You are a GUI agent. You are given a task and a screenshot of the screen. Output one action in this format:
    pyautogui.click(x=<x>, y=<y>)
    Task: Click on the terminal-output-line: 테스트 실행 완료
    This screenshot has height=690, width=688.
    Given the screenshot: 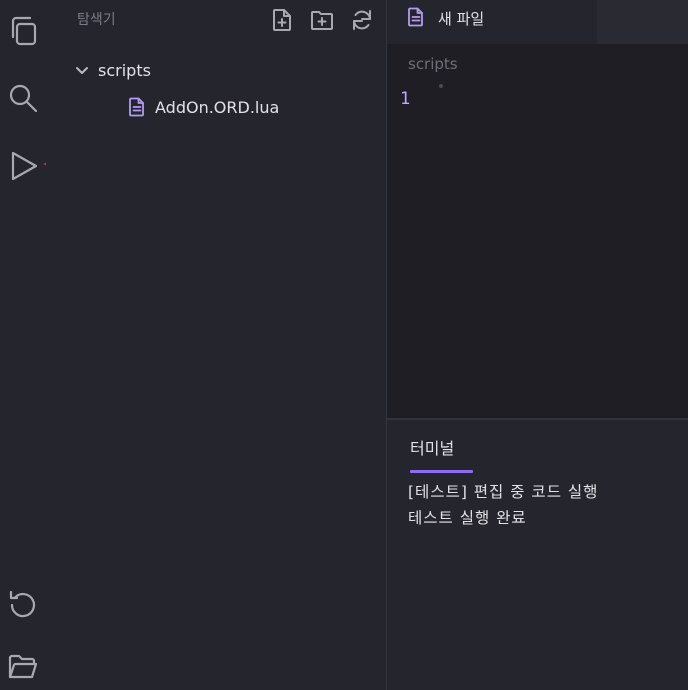 What is the action you would take?
    pyautogui.click(x=467, y=518)
    